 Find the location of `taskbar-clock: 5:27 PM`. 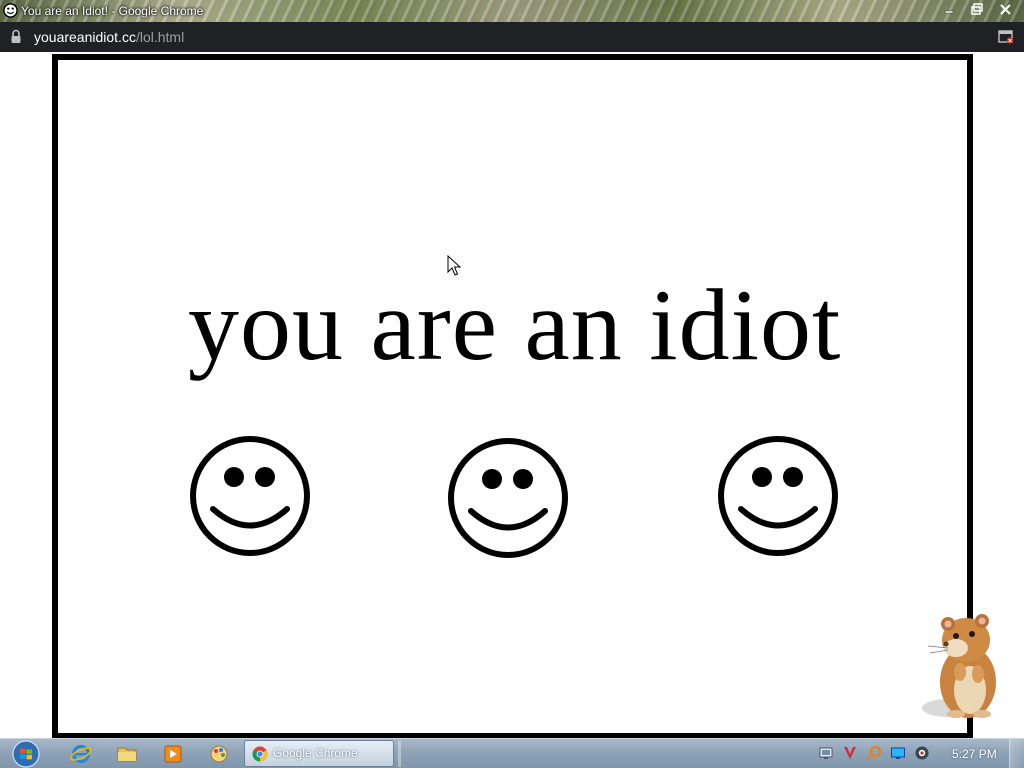

taskbar-clock: 5:27 PM is located at coordinates (974, 754).